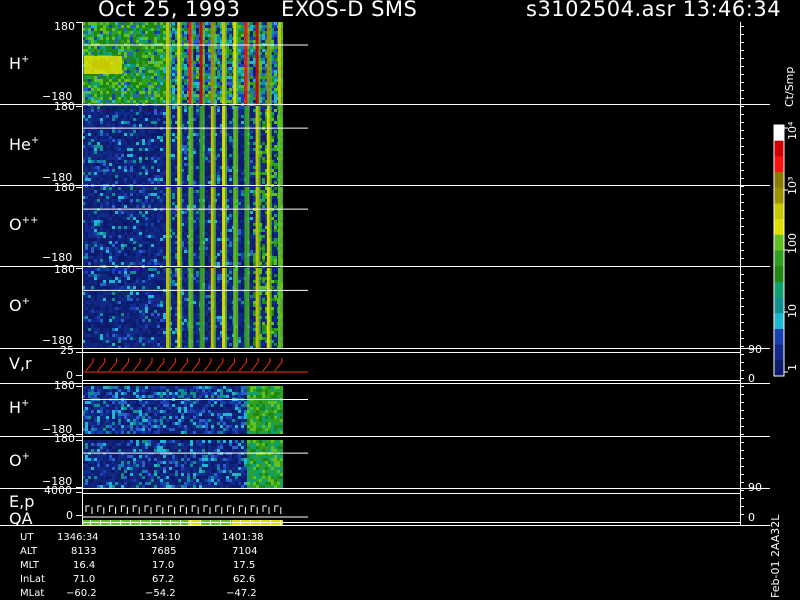 Image resolution: width=800 pixels, height=600 pixels. What do you see at coordinates (67, 350) in the screenshot?
I see `tick-vr-top: 25` at bounding box center [67, 350].